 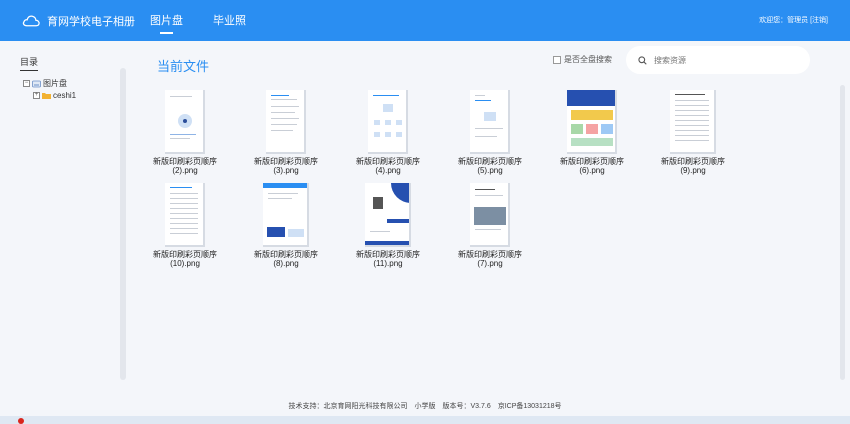 I want to click on file-item: 新版印刷彩页顺序 (8).png, so click(x=286, y=225).